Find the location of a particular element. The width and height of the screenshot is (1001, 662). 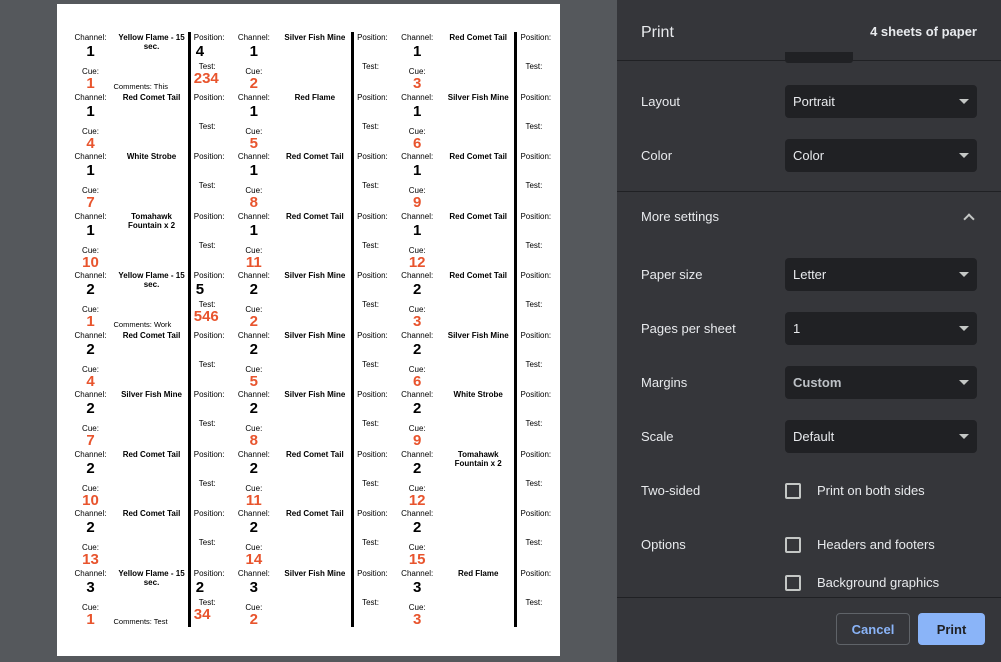

cue-number: 1 is located at coordinates (90, 83).